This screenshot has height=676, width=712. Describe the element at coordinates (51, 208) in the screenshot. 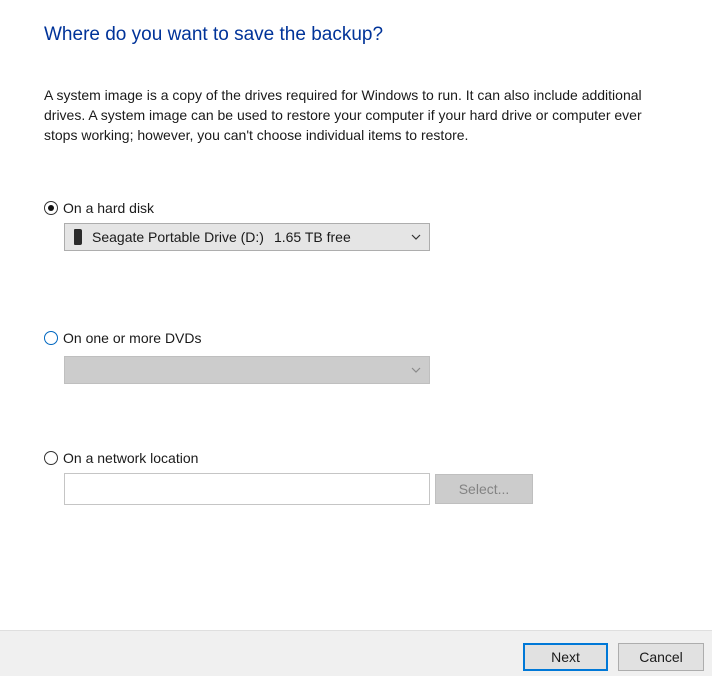

I see `hard-disk-radio` at that location.